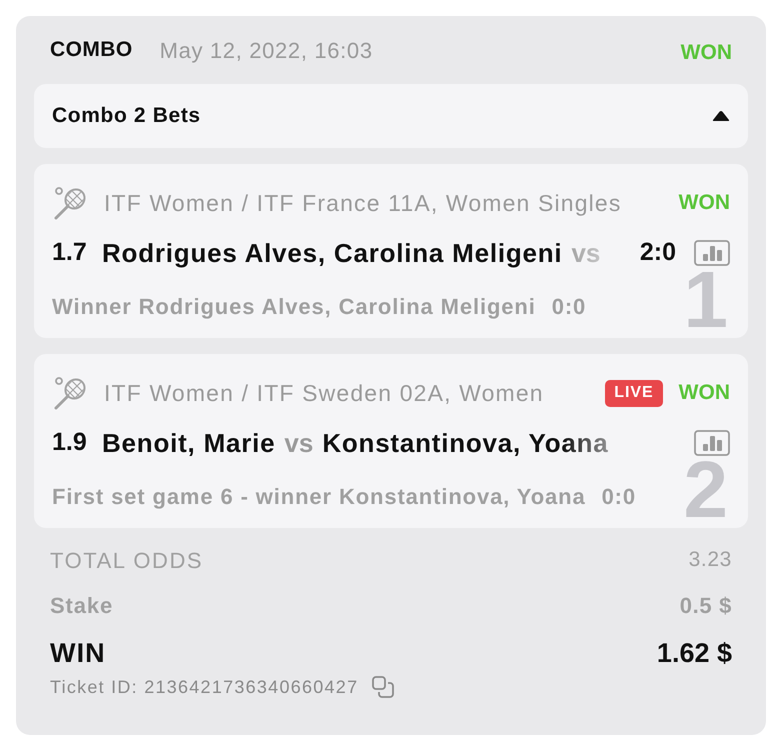 This screenshot has width=782, height=750. I want to click on participant-name: Rodrigues Alves, Carolina Meligeni, so click(332, 253).